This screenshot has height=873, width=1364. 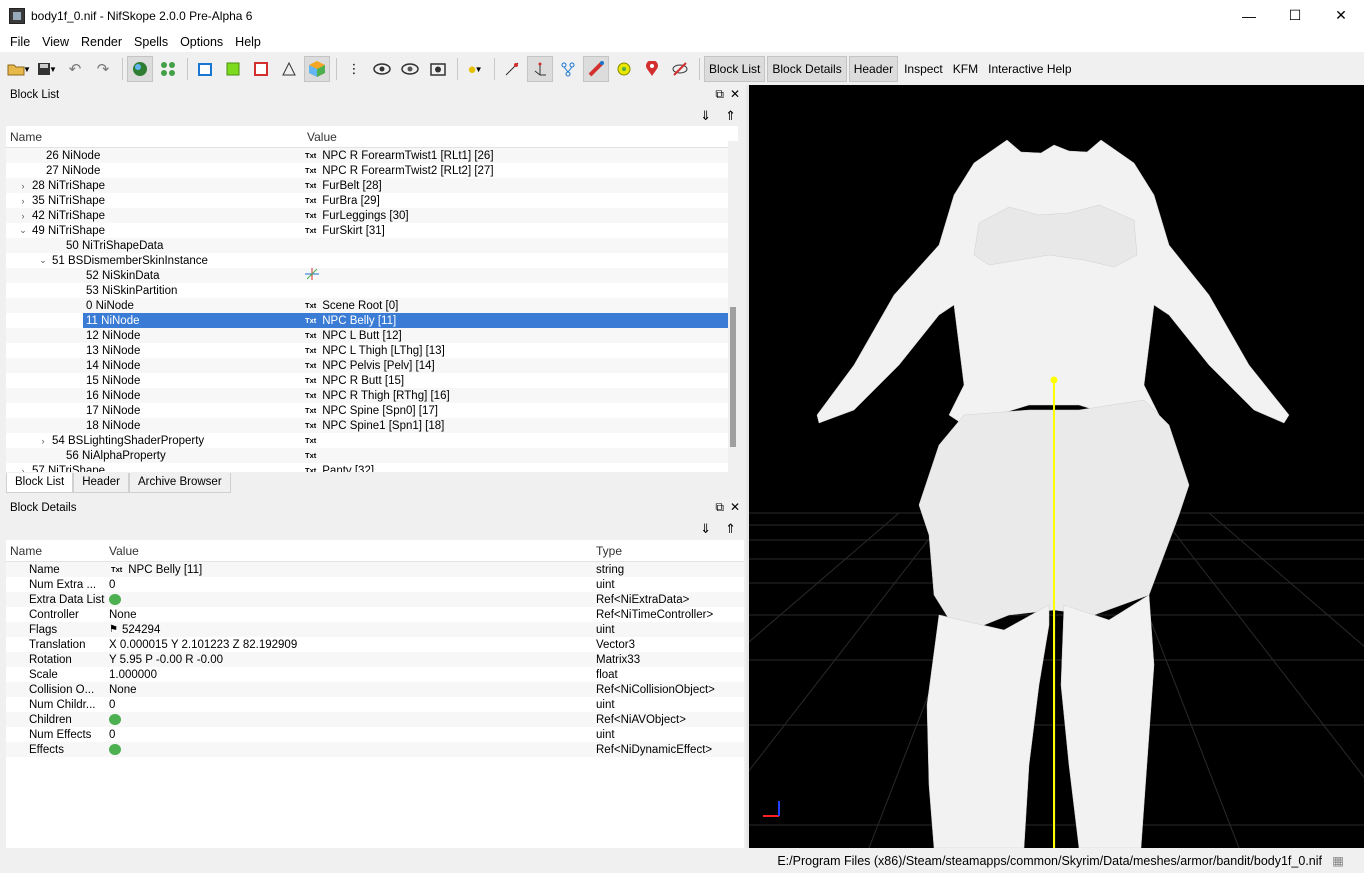 I want to click on tree-row: 18 NiNode Txt NPC Spine1 [Spn1] [18], so click(x=372, y=425).